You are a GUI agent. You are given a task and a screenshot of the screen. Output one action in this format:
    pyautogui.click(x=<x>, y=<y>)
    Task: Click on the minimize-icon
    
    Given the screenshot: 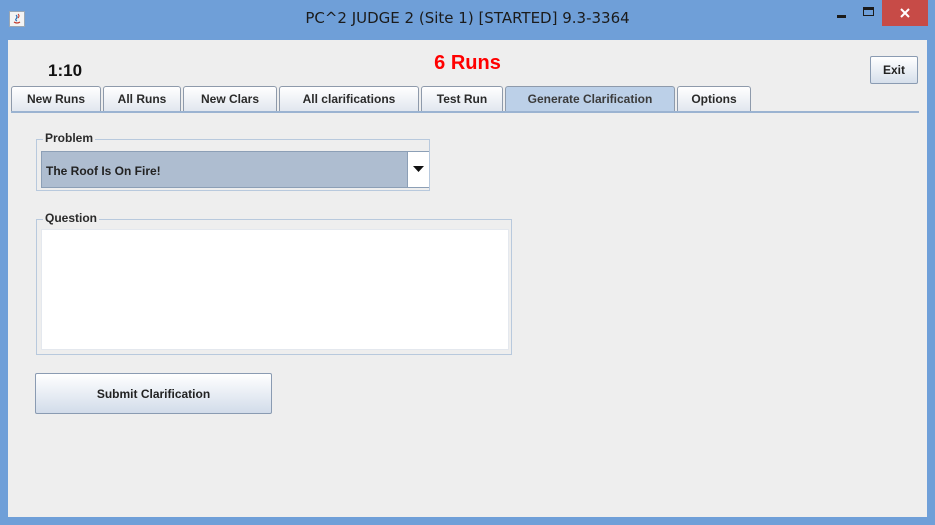 What is the action you would take?
    pyautogui.click(x=841, y=16)
    